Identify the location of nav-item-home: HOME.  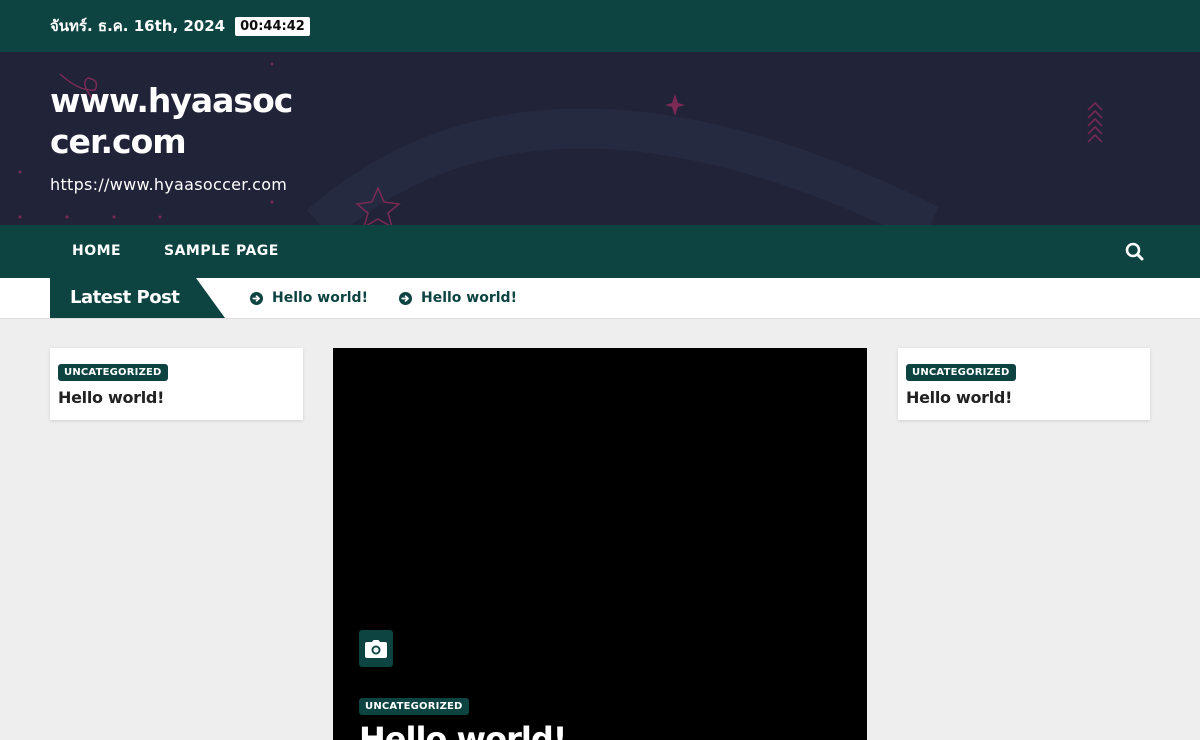
(96, 251).